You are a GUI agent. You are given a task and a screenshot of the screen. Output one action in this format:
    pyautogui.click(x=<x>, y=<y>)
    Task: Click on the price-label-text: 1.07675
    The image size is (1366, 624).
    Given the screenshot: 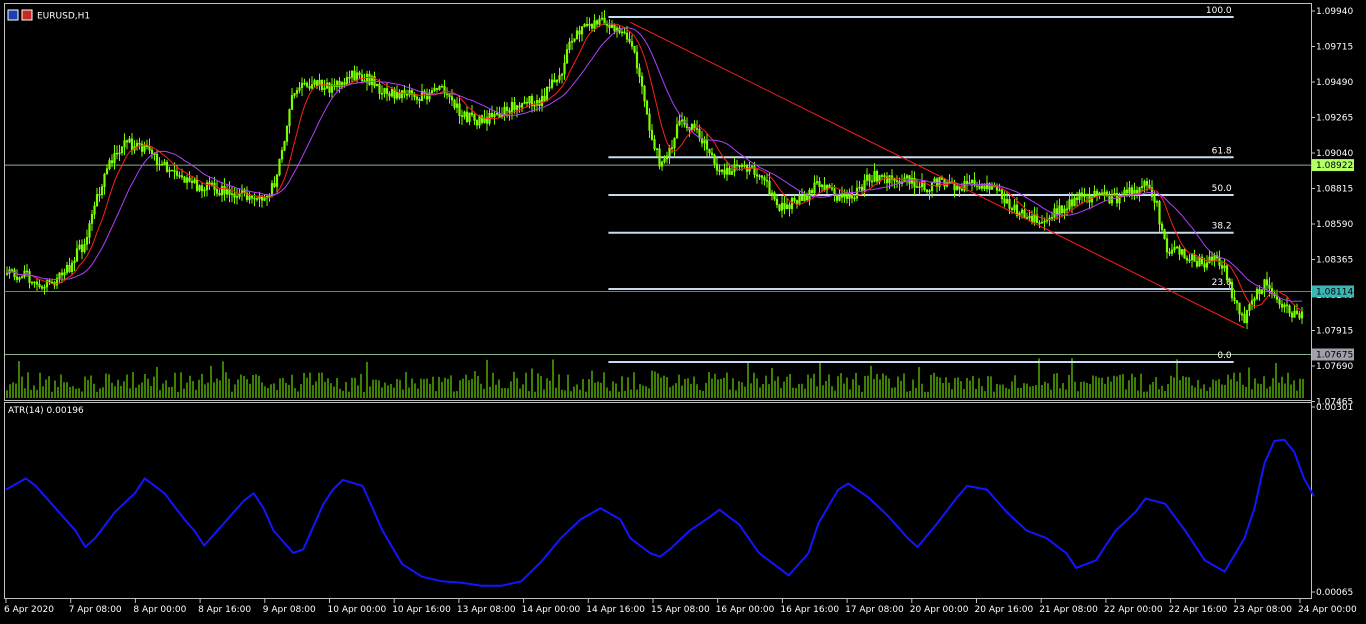 What is the action you would take?
    pyautogui.click(x=1334, y=355)
    